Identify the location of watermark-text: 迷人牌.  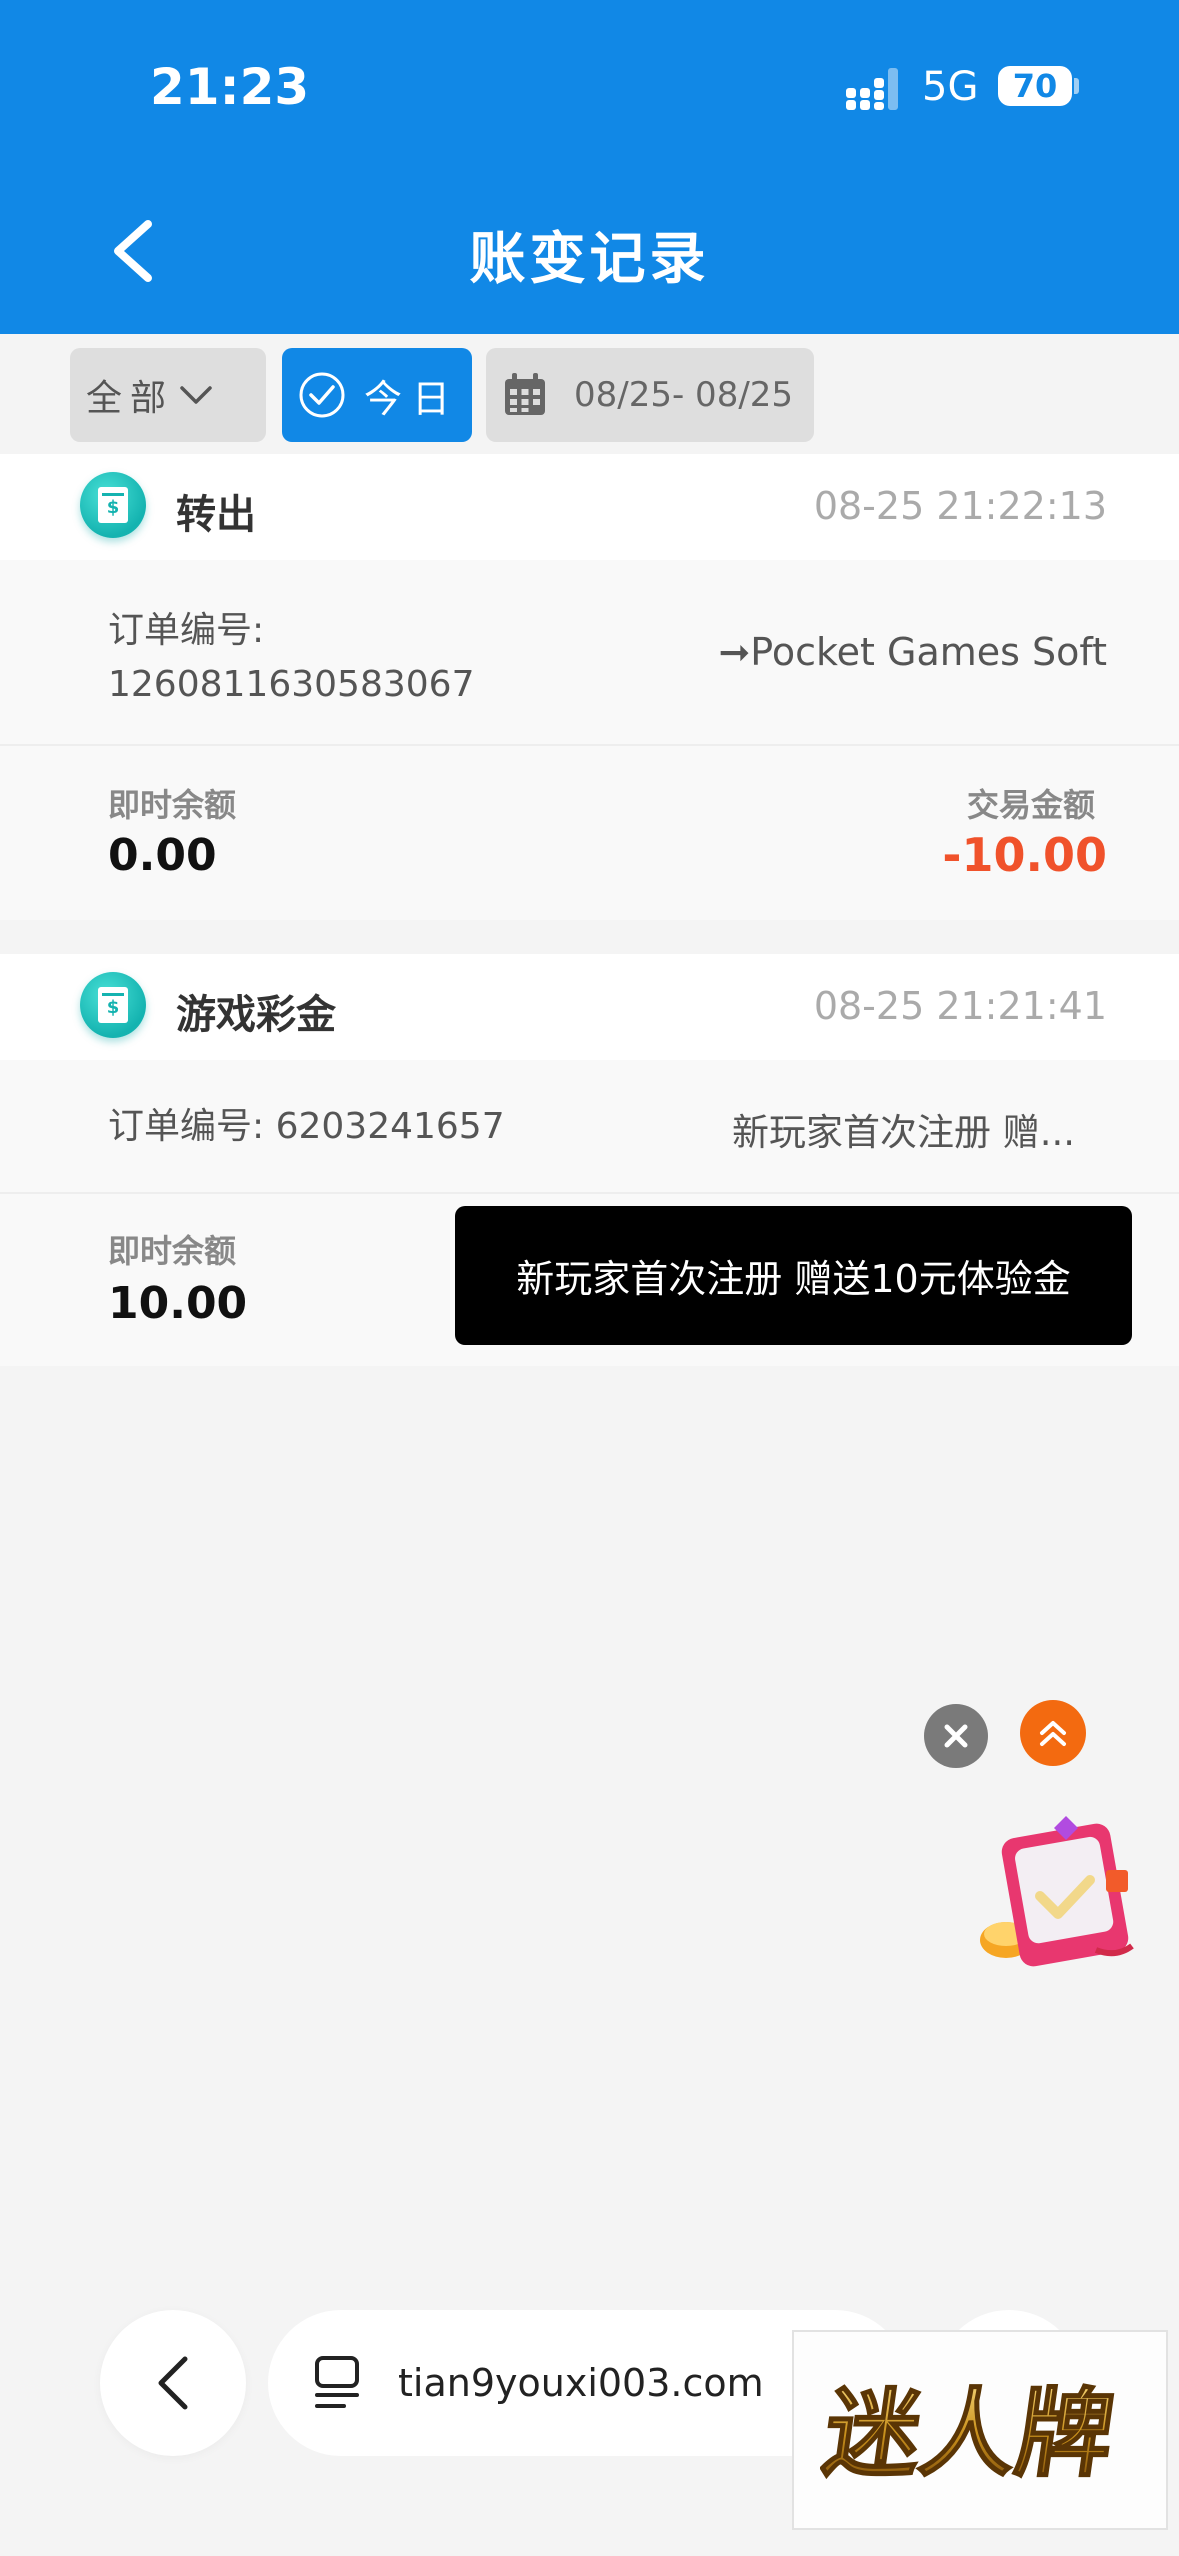
(970, 2433).